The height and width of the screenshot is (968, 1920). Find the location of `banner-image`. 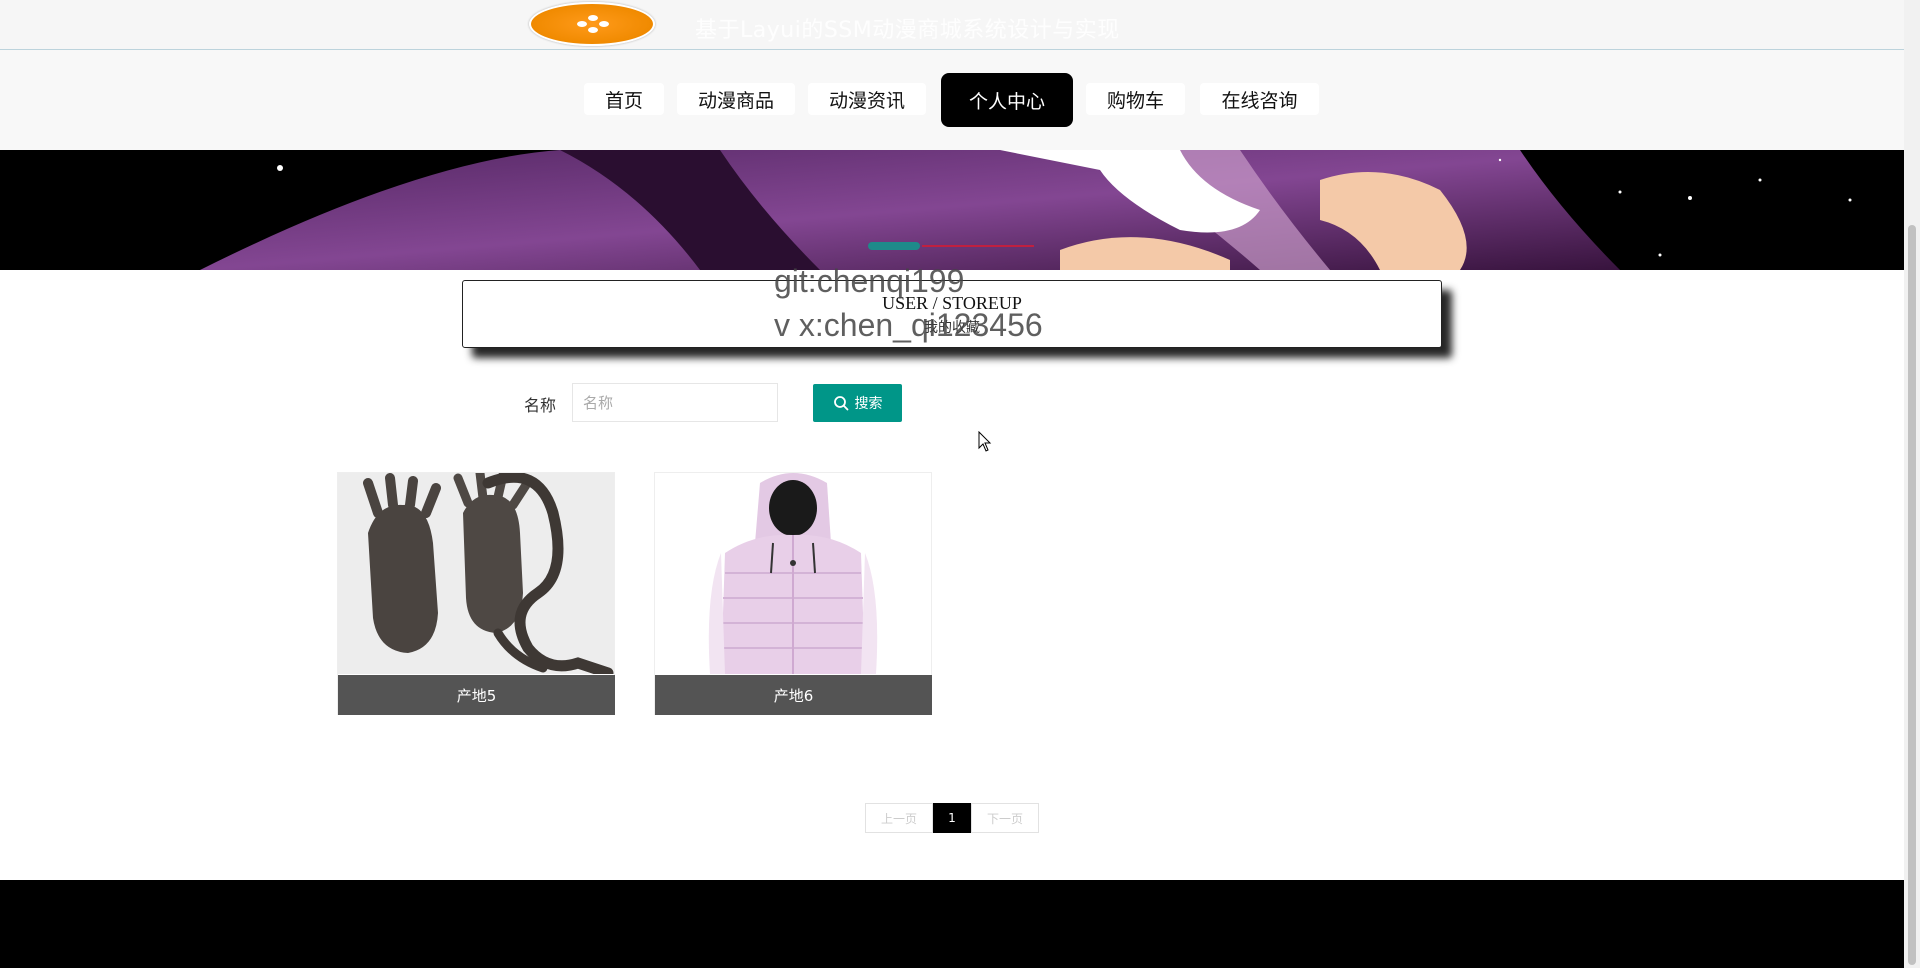

banner-image is located at coordinates (952, 210).